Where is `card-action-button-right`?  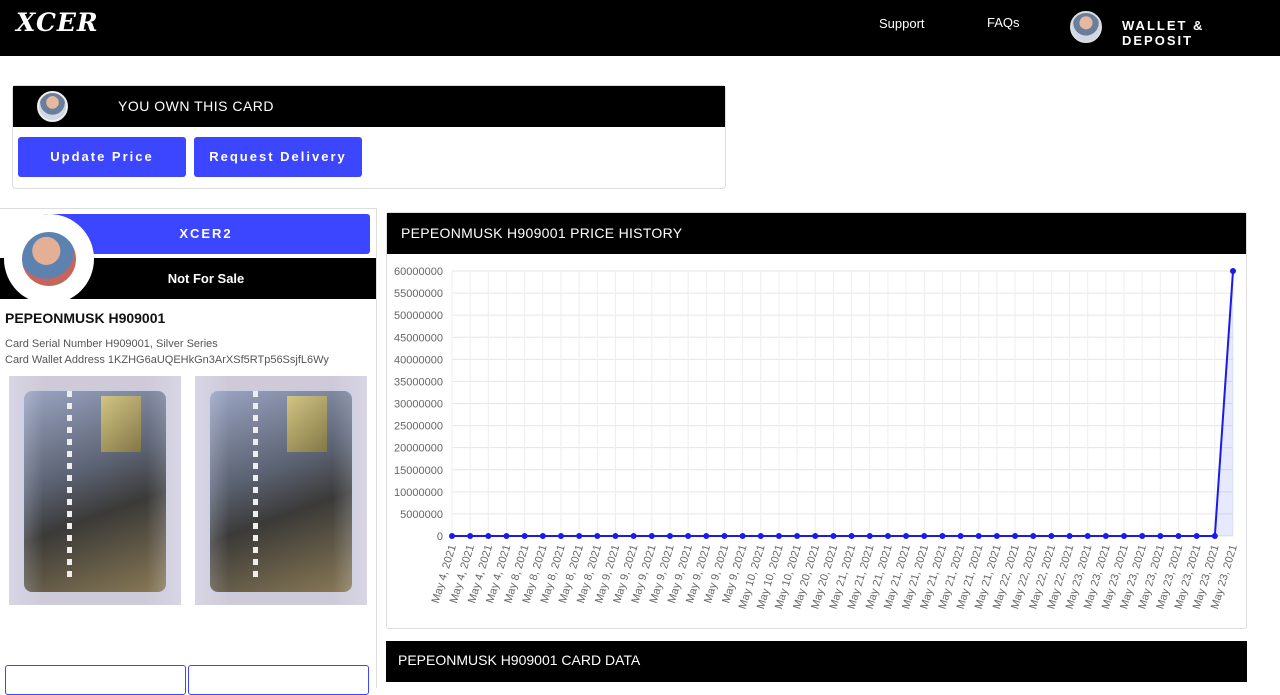
card-action-button-right is located at coordinates (278, 680).